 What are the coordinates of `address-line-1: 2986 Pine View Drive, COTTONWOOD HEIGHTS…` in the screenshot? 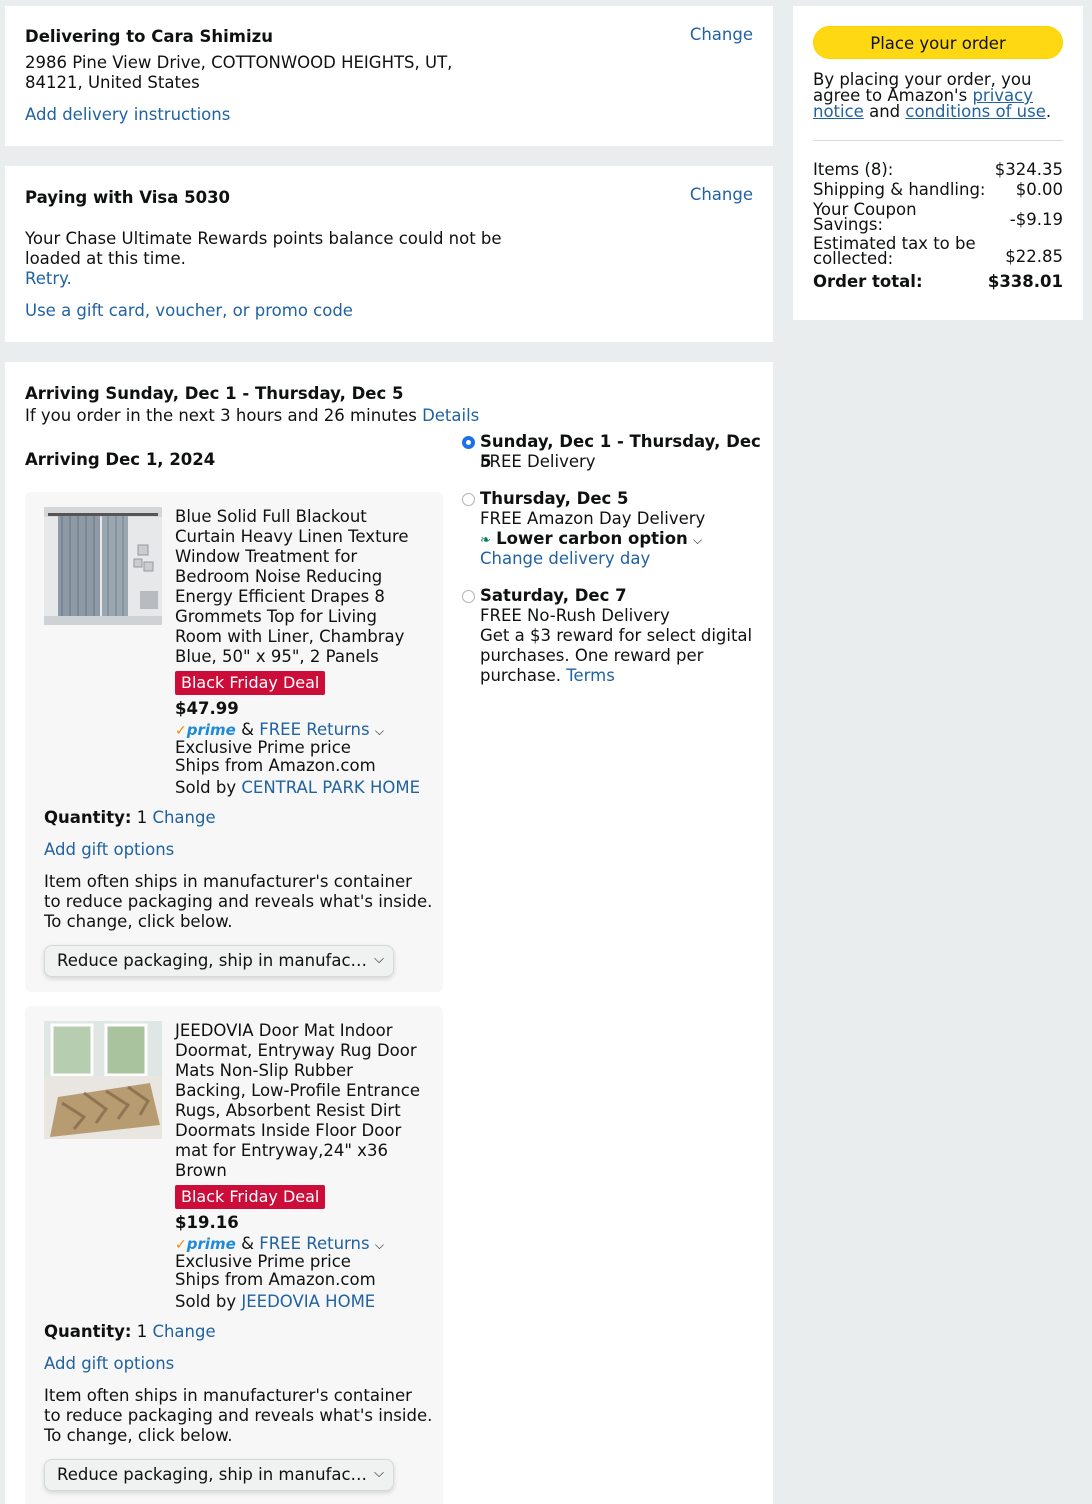 It's located at (239, 62).